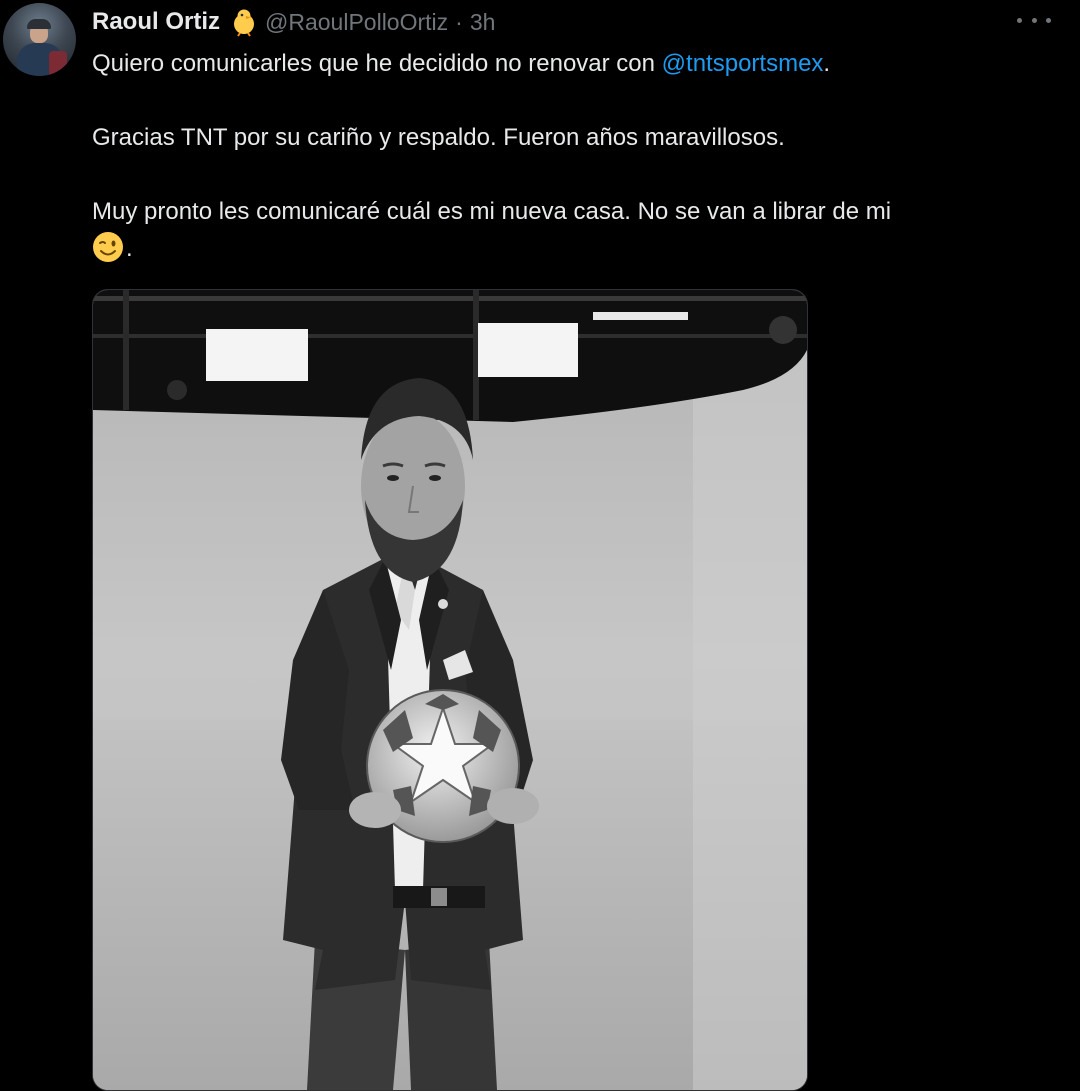  Describe the element at coordinates (244, 23) in the screenshot. I see `chick-icon` at that location.